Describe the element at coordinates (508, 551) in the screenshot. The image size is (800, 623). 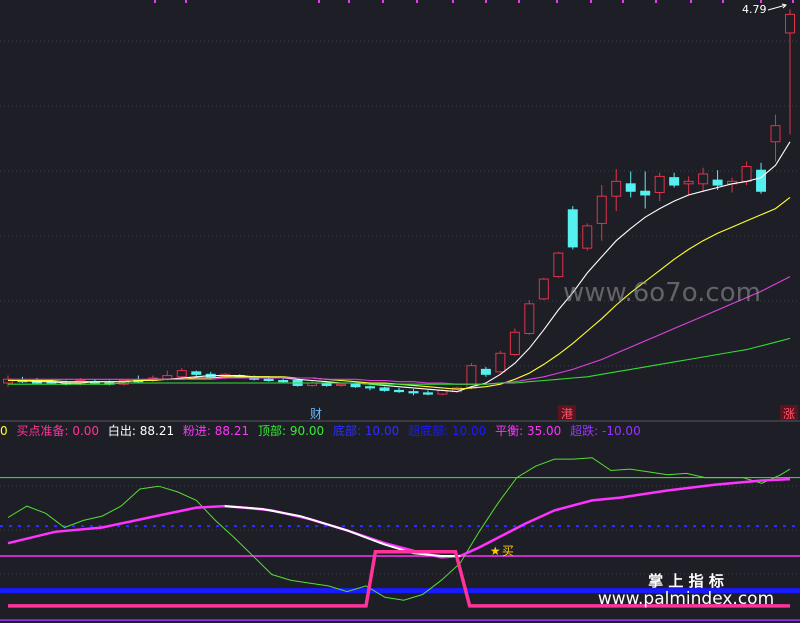
I see `buy-label: 买` at that location.